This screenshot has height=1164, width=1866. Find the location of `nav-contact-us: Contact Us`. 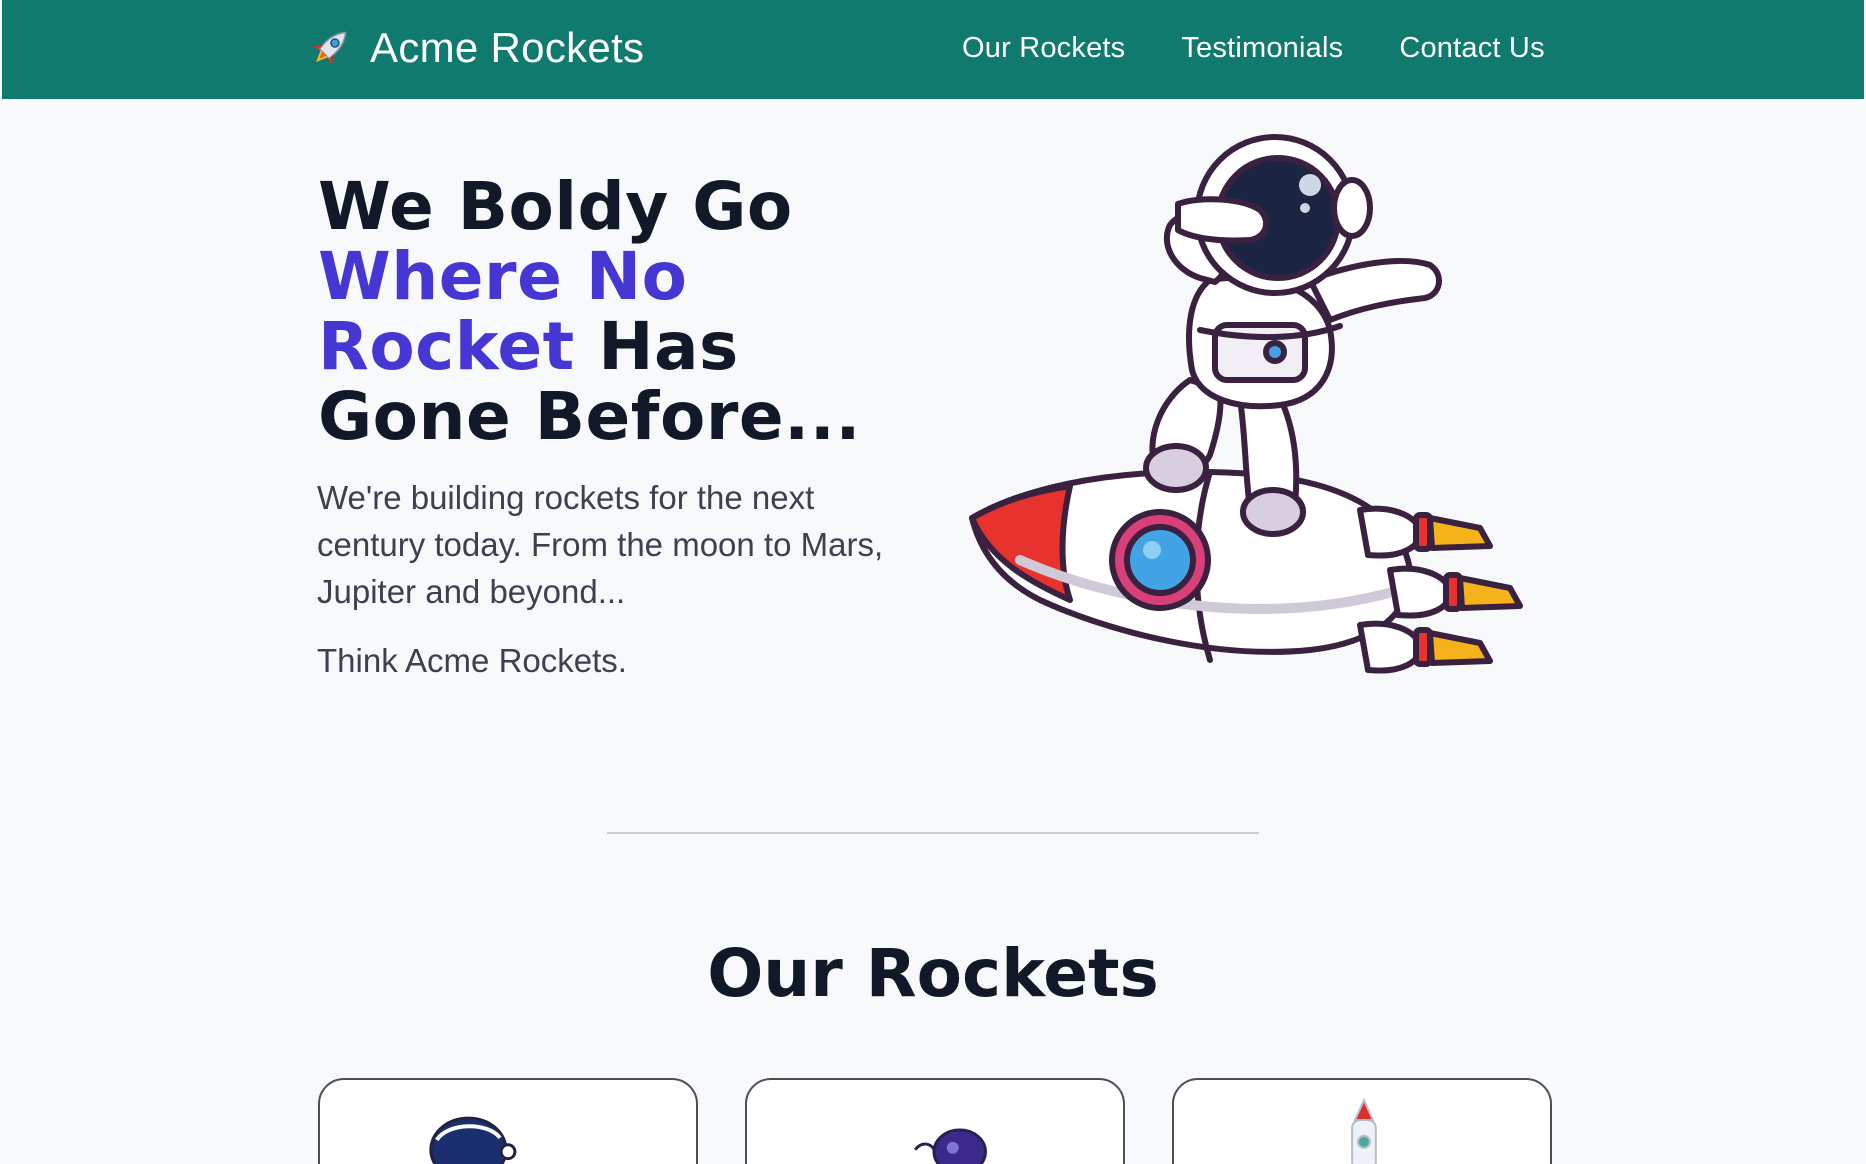

nav-contact-us: Contact Us is located at coordinates (1471, 48).